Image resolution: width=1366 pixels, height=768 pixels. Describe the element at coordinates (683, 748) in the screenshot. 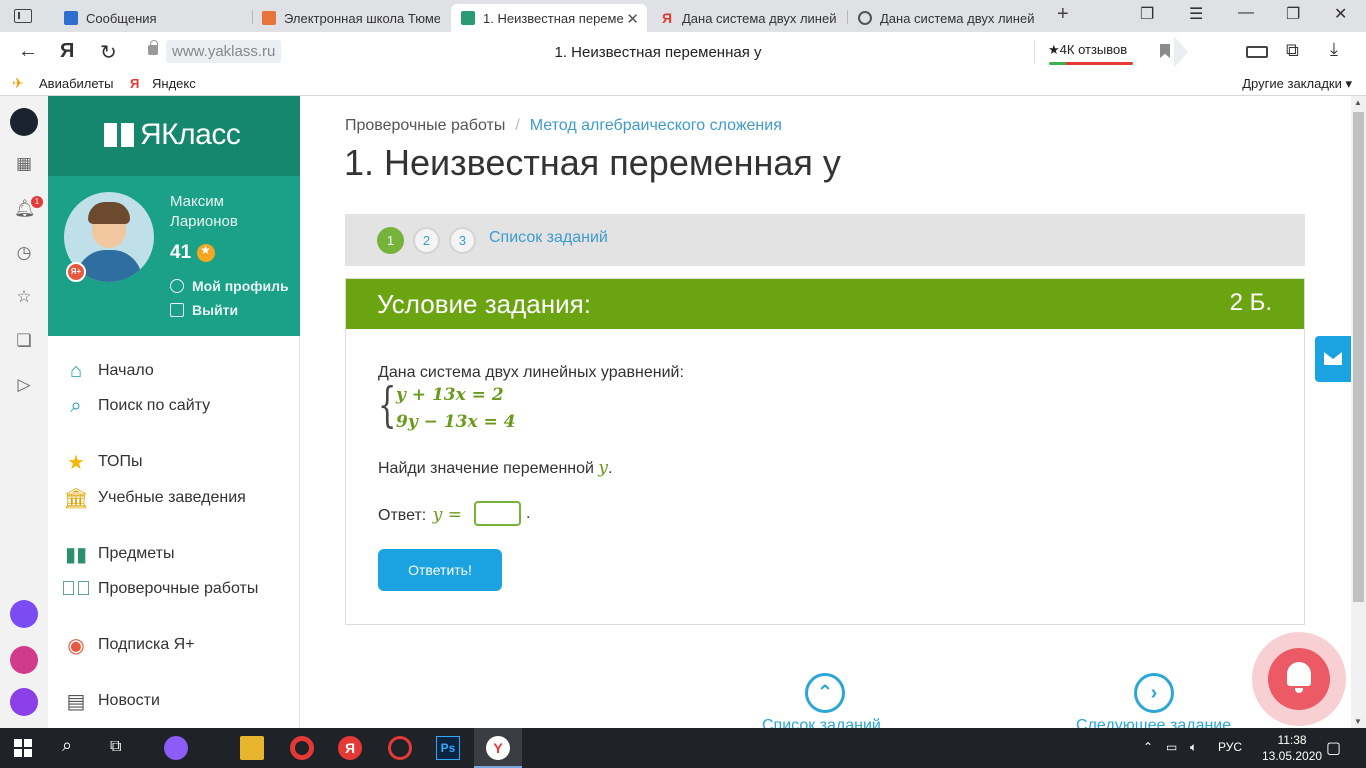

I see `windows-taskbar: ⌕ ⧉ Я Ps Y ⌃ ▭ 🔈︎ РУС 11:38 13.05.2020 ▢` at that location.